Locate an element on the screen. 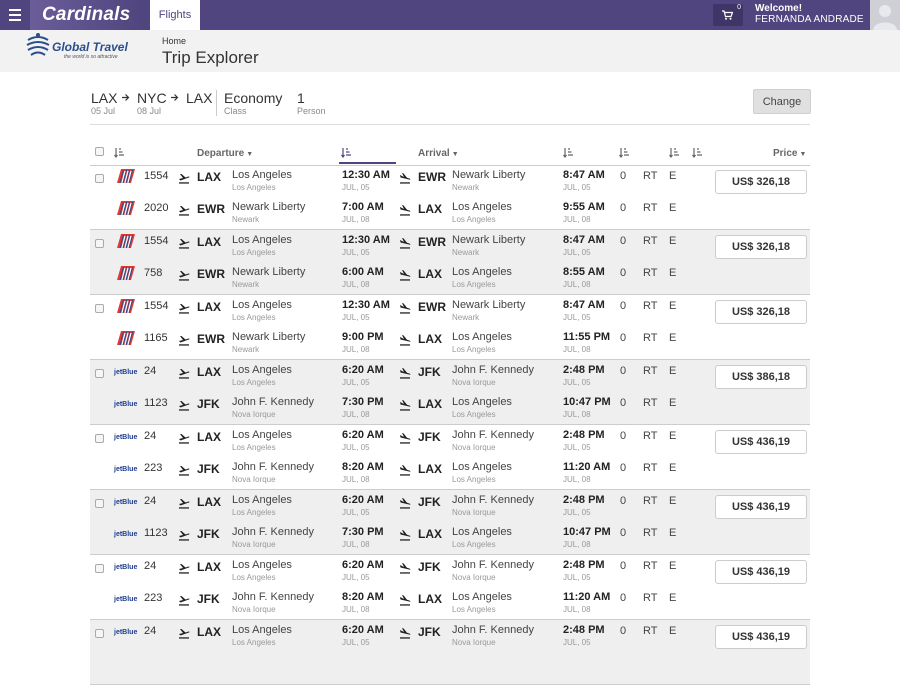  menu-icon is located at coordinates (15, 15).